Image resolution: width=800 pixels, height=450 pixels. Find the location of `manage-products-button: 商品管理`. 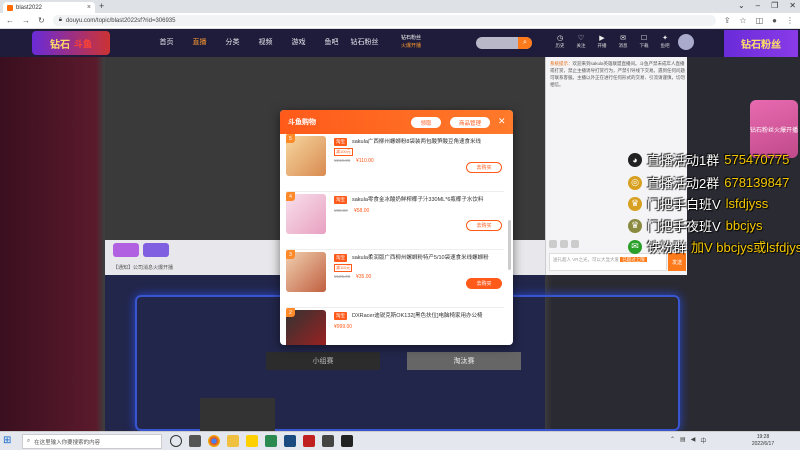

manage-products-button: 商品管理 is located at coordinates (470, 122).